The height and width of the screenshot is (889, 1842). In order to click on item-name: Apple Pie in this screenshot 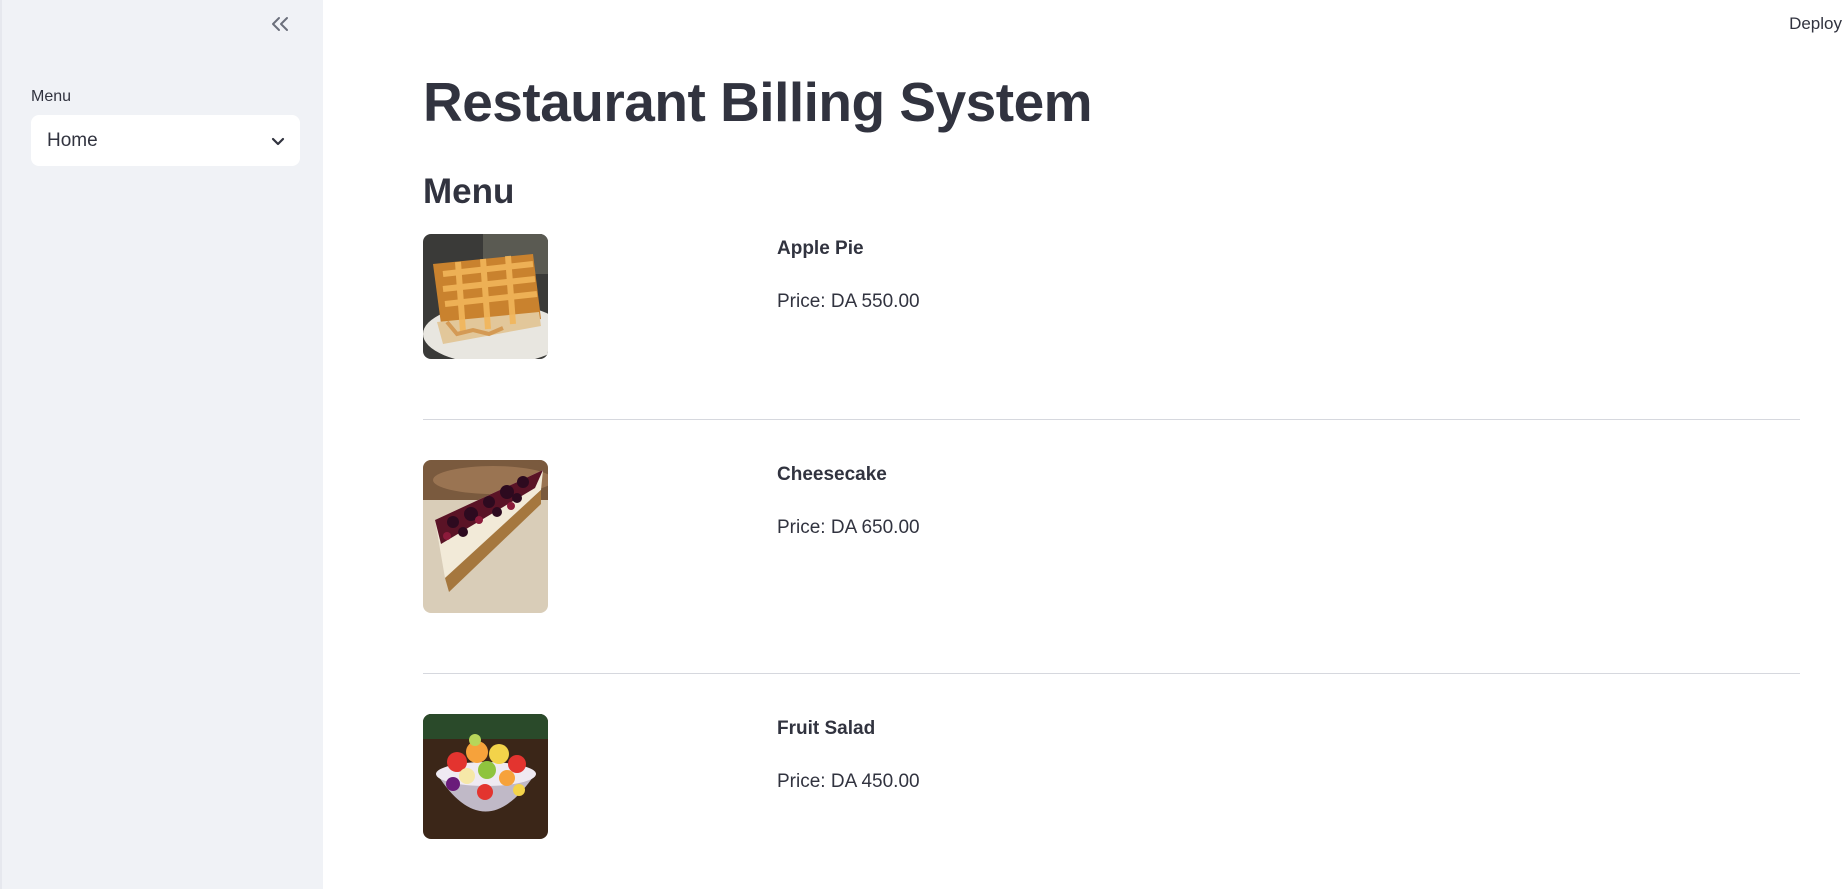, I will do `click(820, 248)`.